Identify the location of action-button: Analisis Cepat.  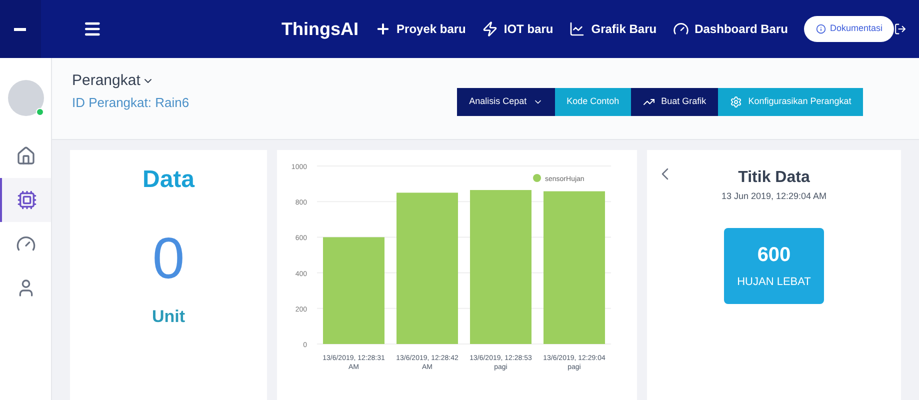
(506, 102).